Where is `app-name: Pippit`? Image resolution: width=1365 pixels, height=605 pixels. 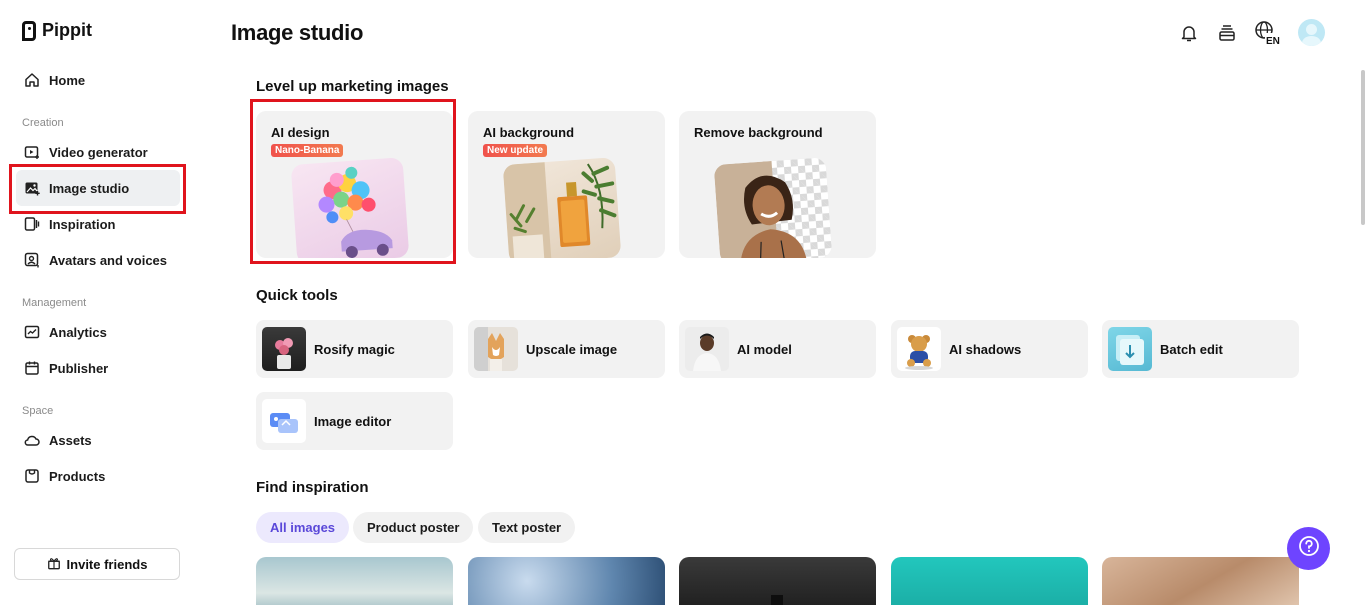 app-name: Pippit is located at coordinates (67, 30).